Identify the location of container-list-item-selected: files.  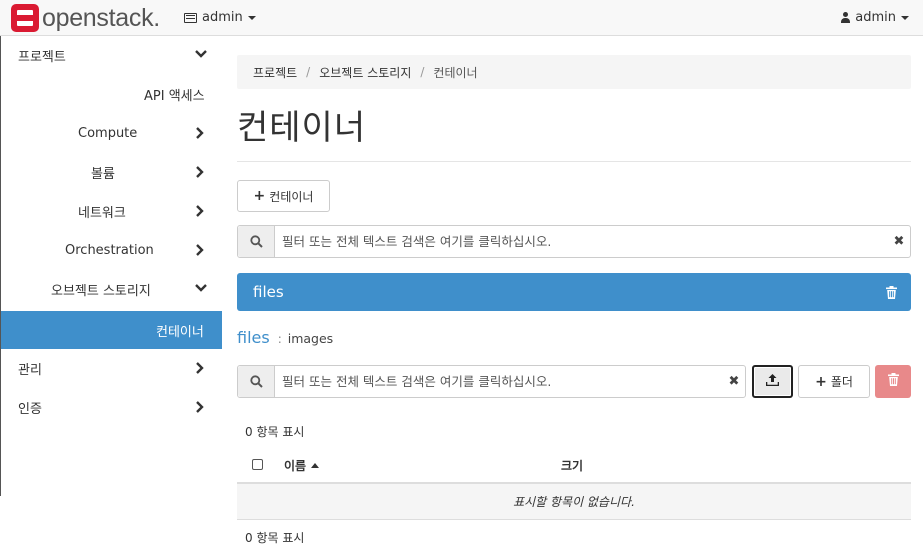
(574, 292).